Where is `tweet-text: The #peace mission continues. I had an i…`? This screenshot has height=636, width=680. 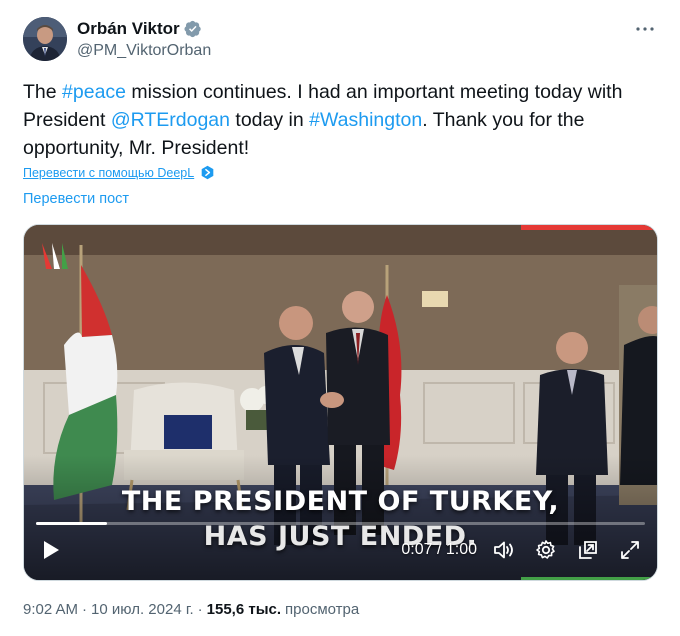
tweet-text: The #peace mission continues. I had an i… is located at coordinates (343, 120).